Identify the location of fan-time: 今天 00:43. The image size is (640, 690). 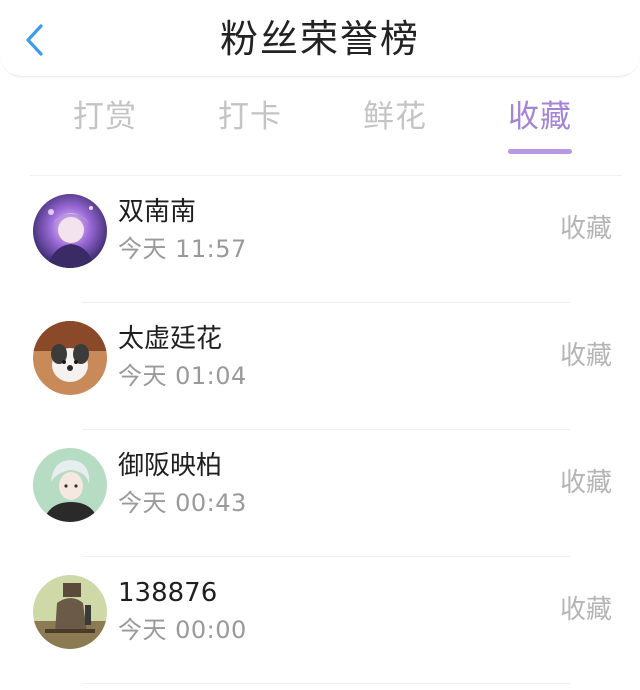
(182, 503).